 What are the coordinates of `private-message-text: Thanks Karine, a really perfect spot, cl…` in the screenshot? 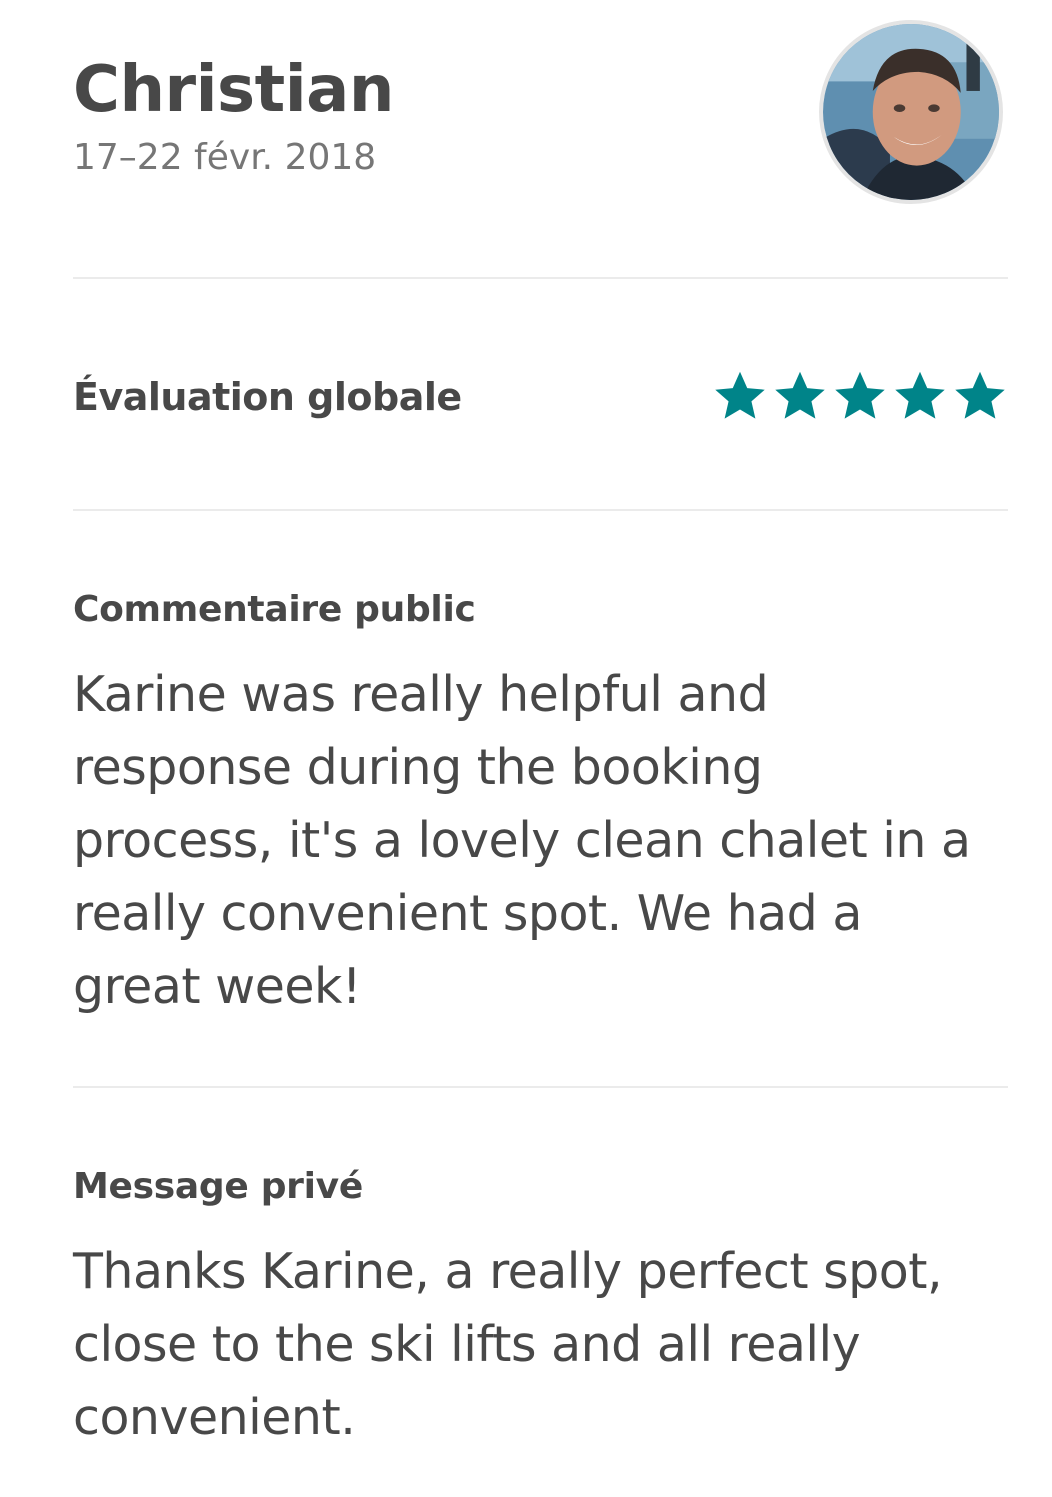 It's located at (508, 1344).